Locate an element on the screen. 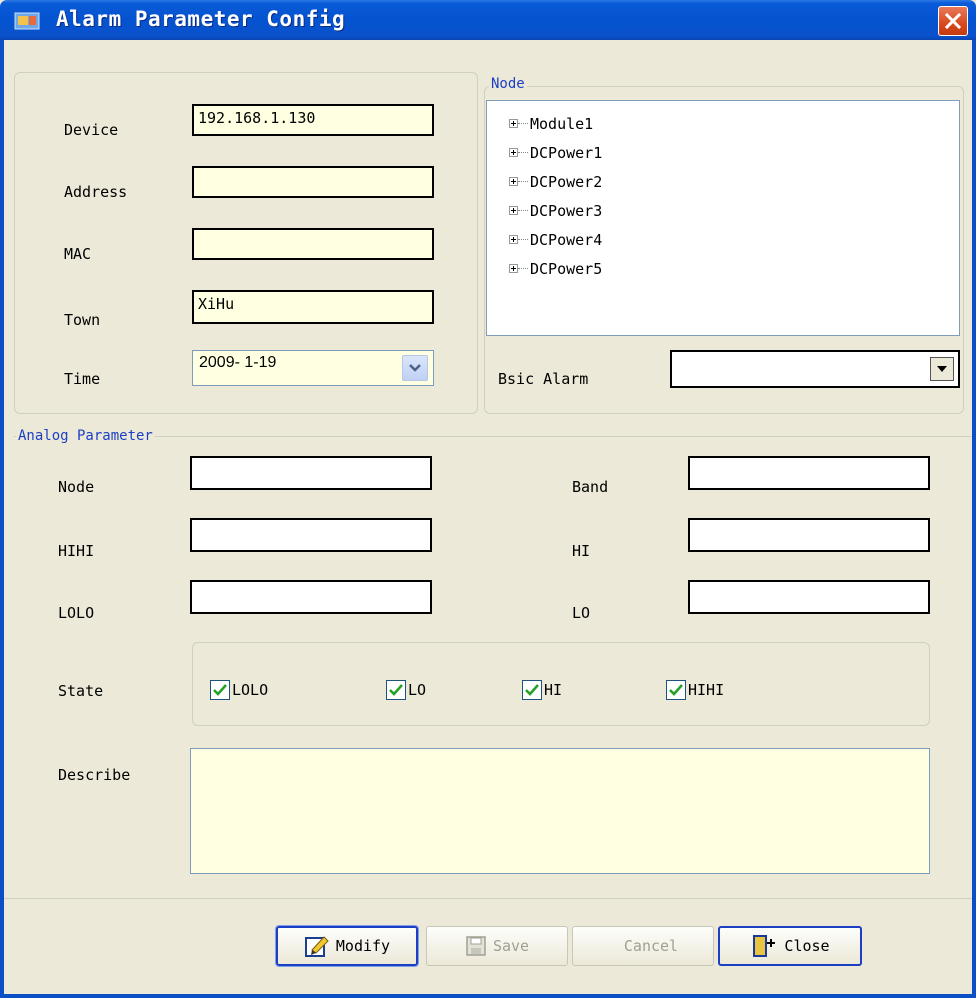 The height and width of the screenshot is (998, 976). describe-label: Describe is located at coordinates (94, 775).